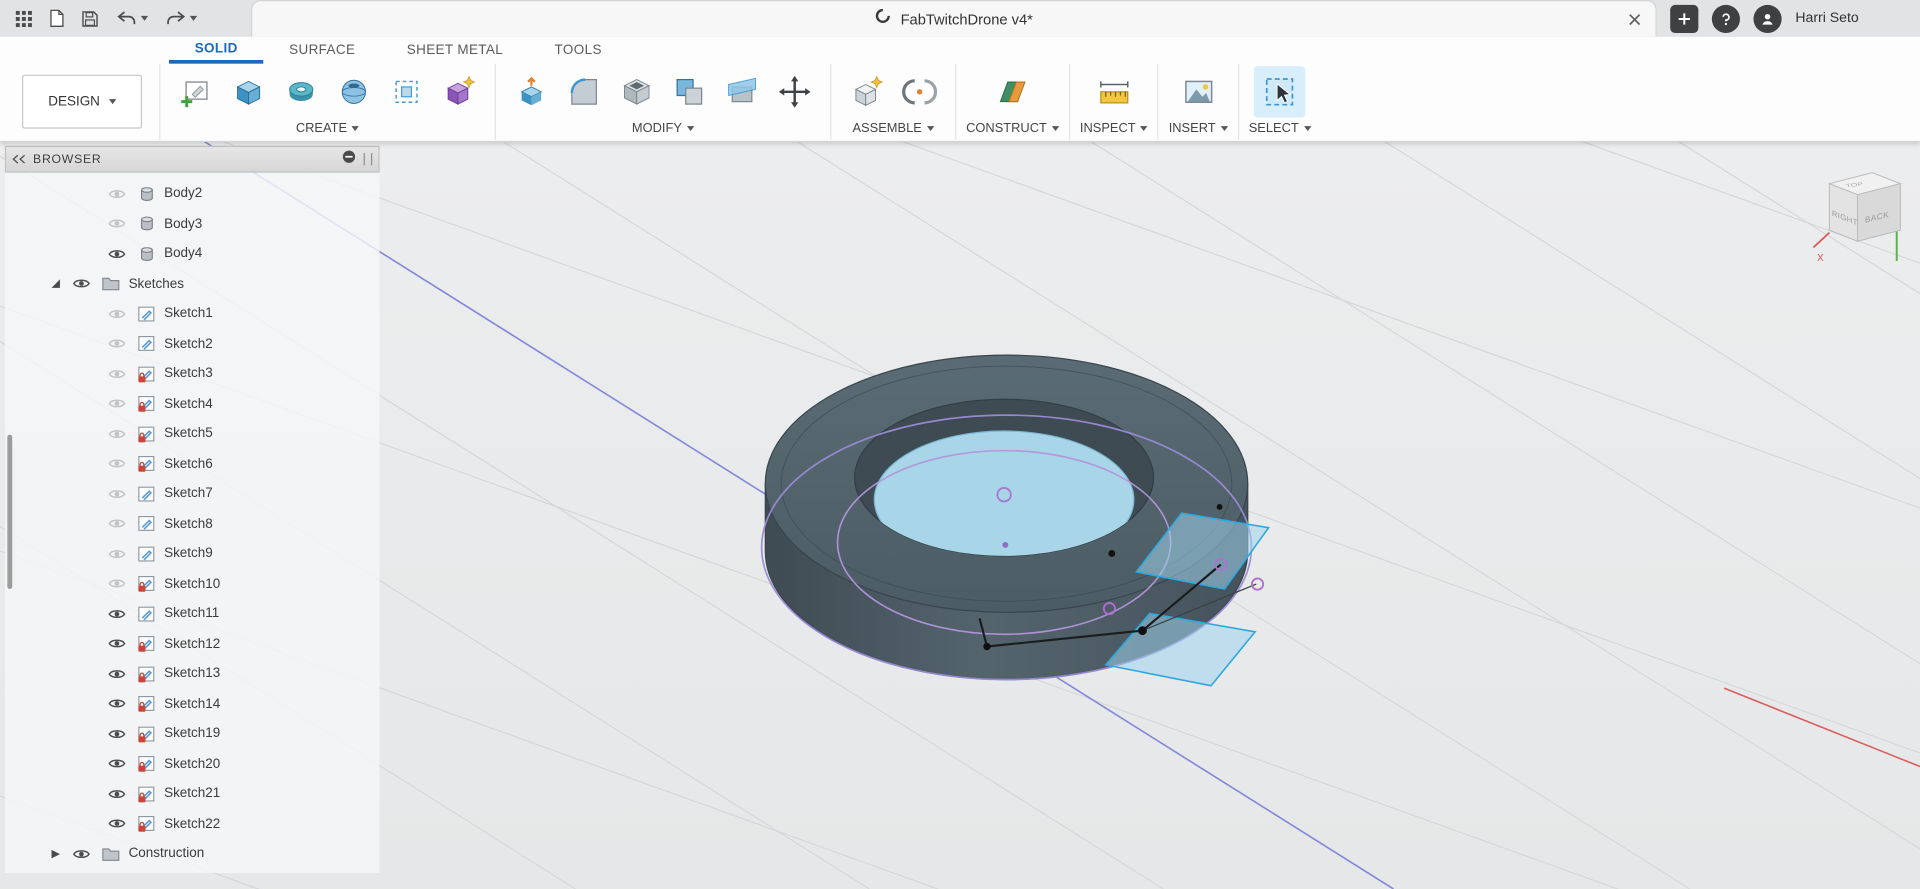 The image size is (1920, 889). I want to click on browser-scrollbar, so click(10, 511).